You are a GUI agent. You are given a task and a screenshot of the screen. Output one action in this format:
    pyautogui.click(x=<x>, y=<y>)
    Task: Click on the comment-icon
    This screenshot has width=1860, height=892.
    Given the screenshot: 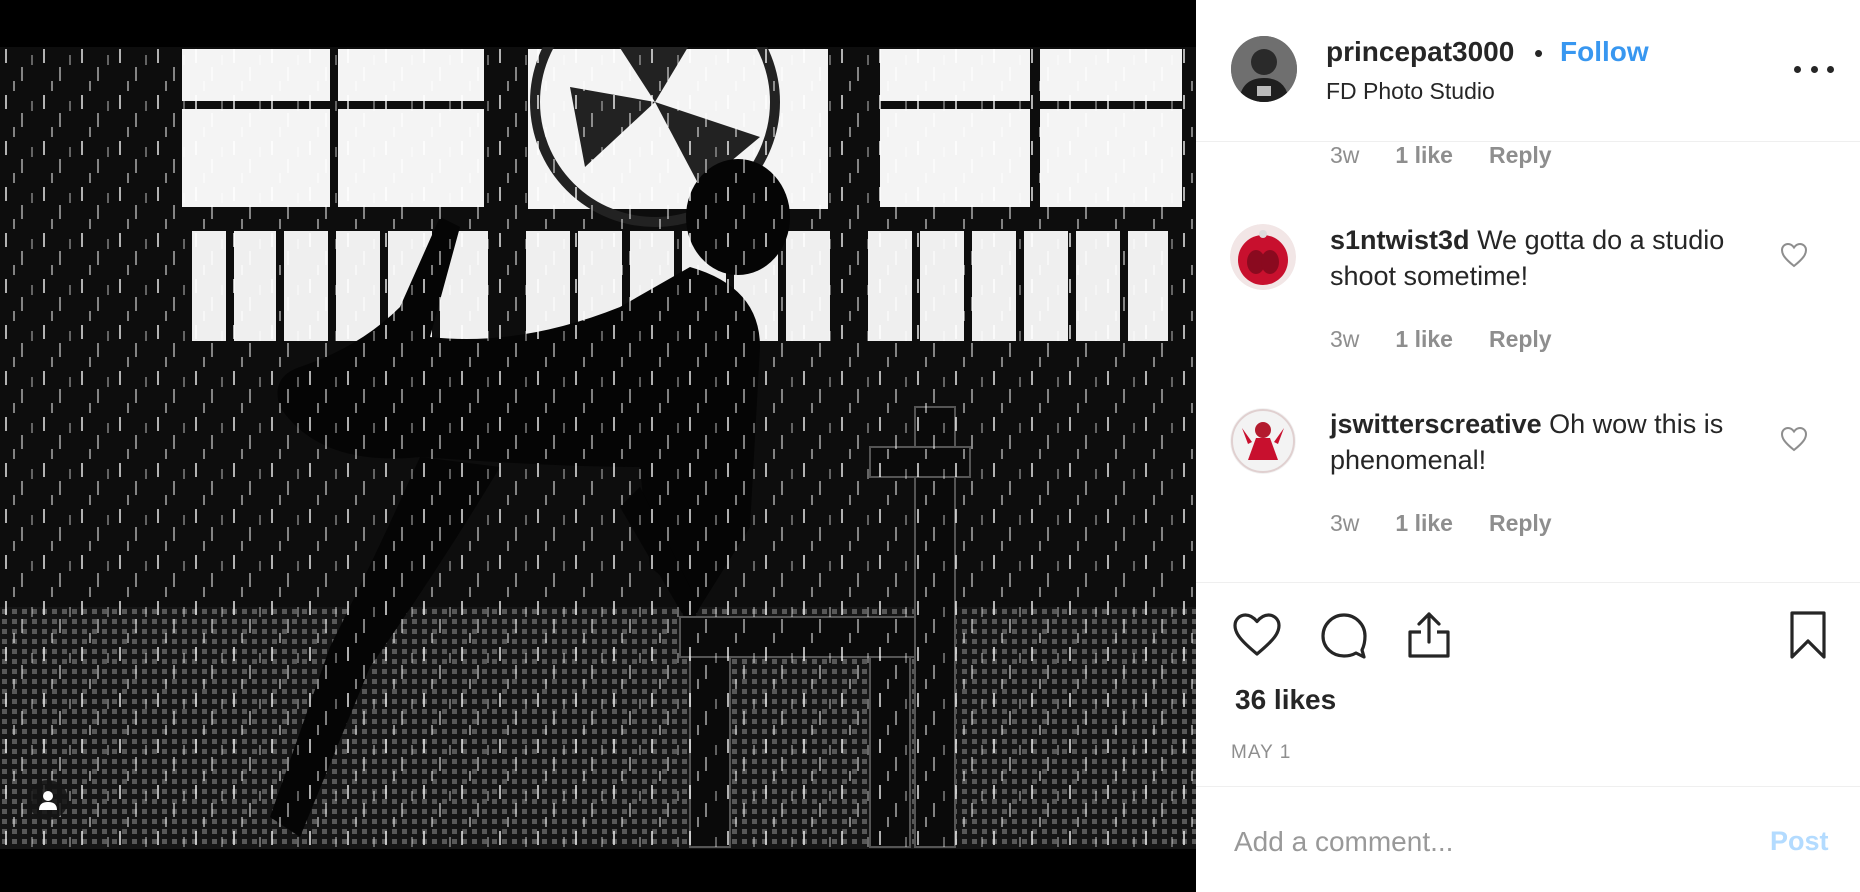 What is the action you would take?
    pyautogui.click(x=1344, y=636)
    